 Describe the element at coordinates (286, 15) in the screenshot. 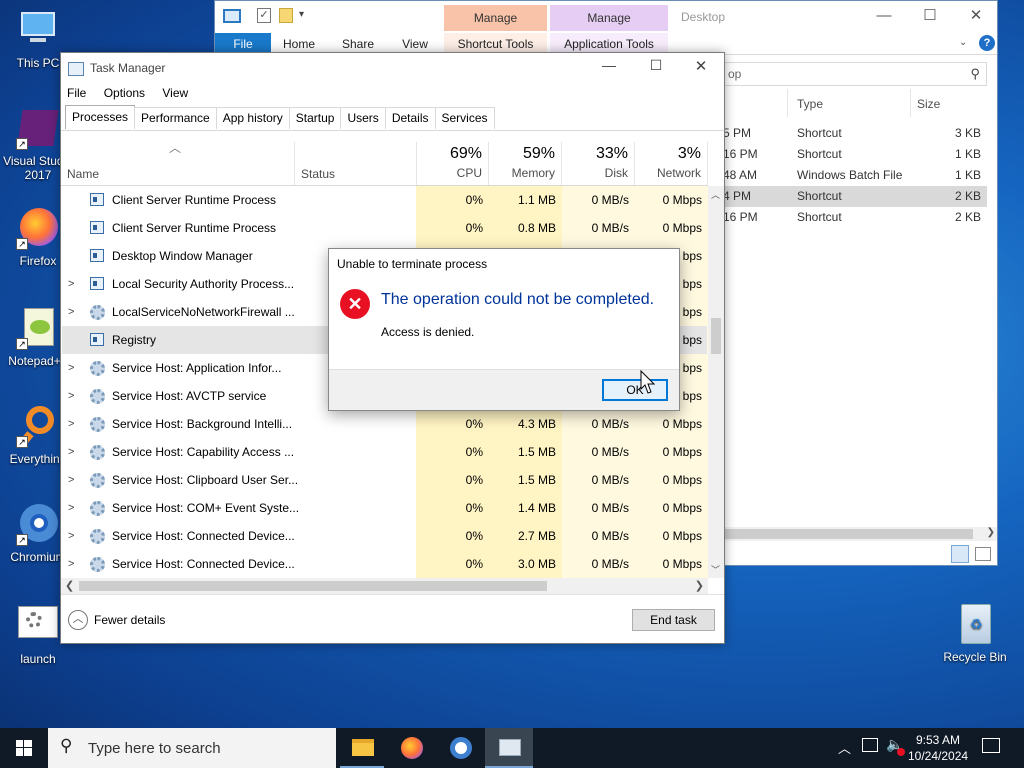

I see `new-folder-icon` at that location.